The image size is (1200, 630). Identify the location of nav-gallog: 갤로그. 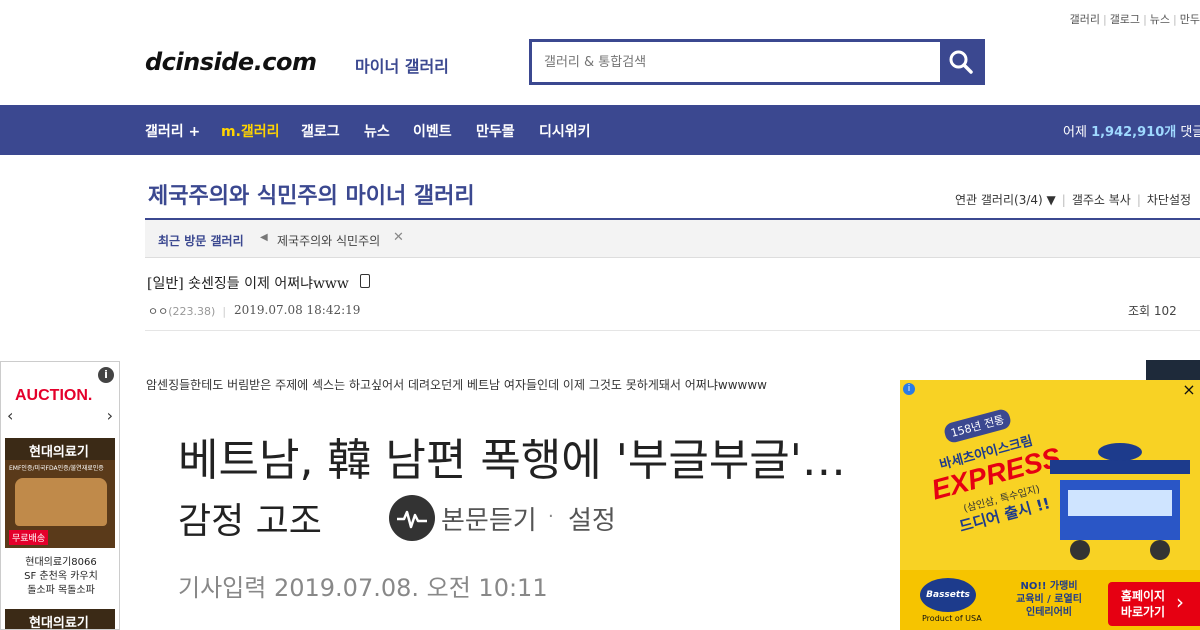
(320, 131).